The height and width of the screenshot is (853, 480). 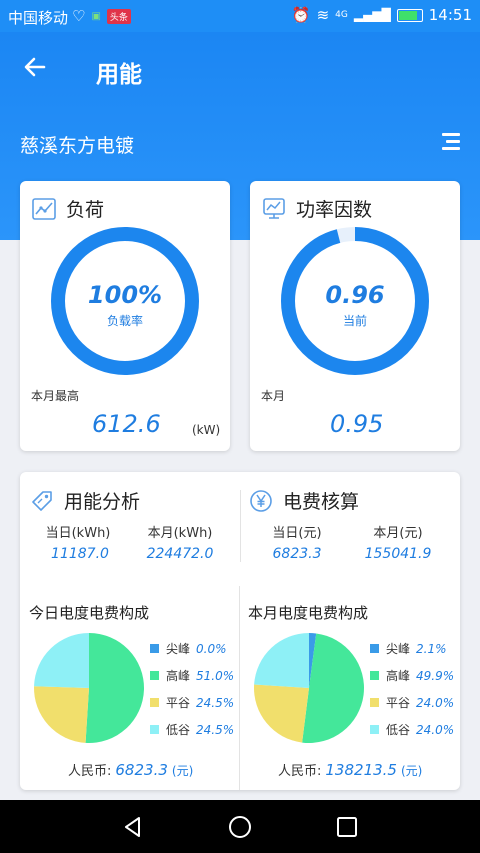 I want to click on load-unit: (kW), so click(x=206, y=430).